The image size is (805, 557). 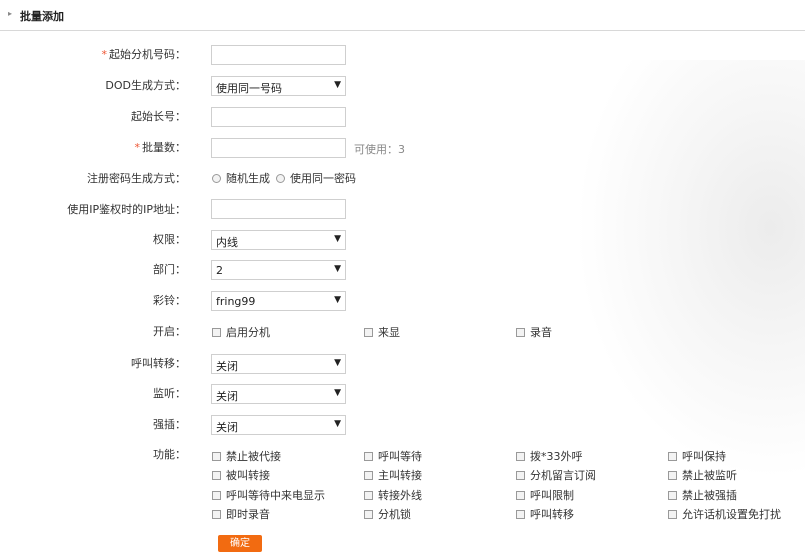 I want to click on monitor-value: 关闭, so click(x=227, y=396).